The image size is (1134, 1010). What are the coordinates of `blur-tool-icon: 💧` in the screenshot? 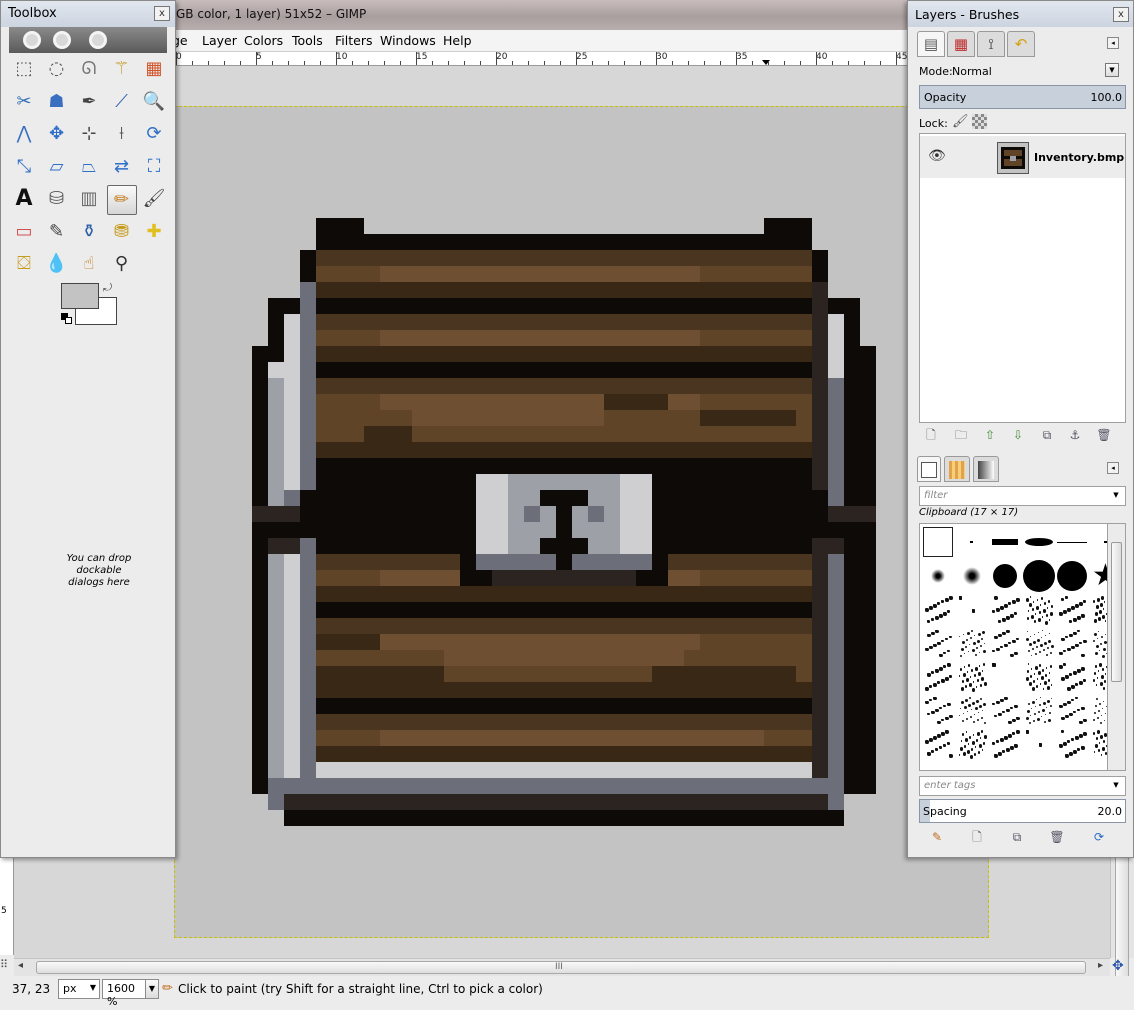 It's located at (57, 265).